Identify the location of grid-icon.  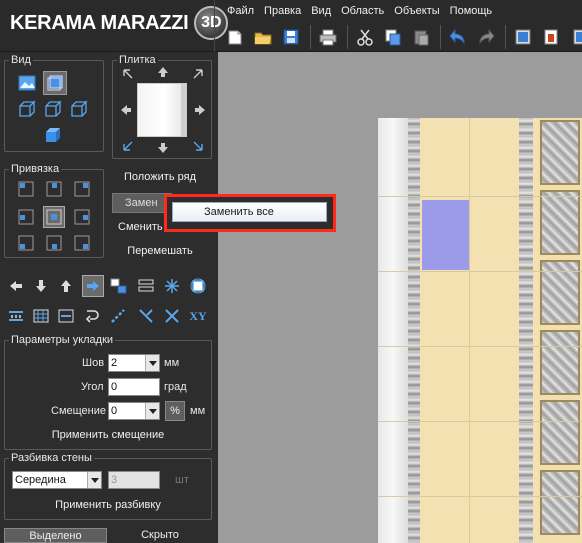
(41, 316).